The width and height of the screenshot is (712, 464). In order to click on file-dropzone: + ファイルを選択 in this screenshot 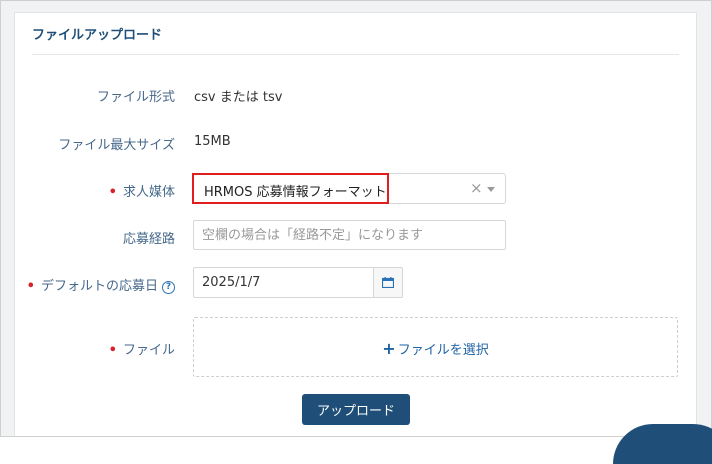, I will do `click(435, 347)`.